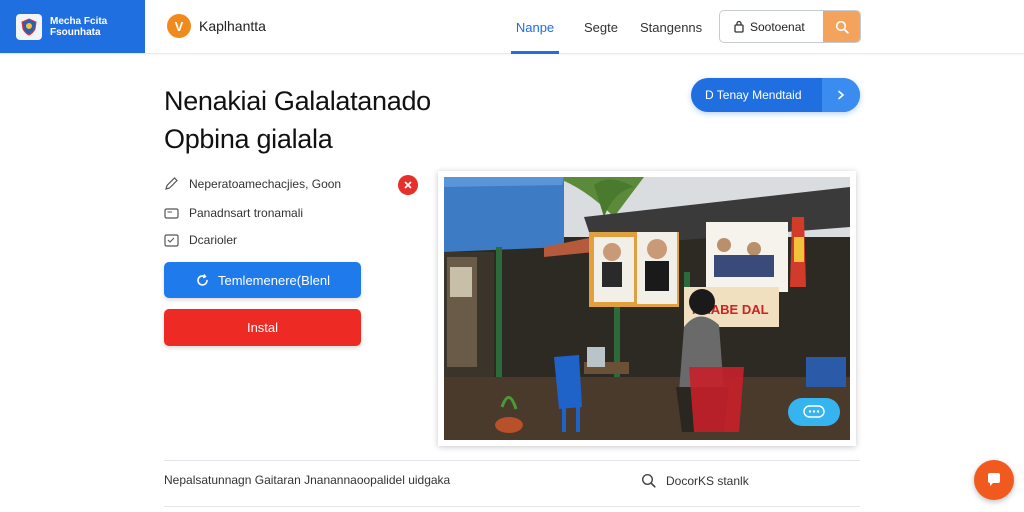  I want to click on page-title: Nenakiai Galalatanado Opbina gialala, so click(297, 120).